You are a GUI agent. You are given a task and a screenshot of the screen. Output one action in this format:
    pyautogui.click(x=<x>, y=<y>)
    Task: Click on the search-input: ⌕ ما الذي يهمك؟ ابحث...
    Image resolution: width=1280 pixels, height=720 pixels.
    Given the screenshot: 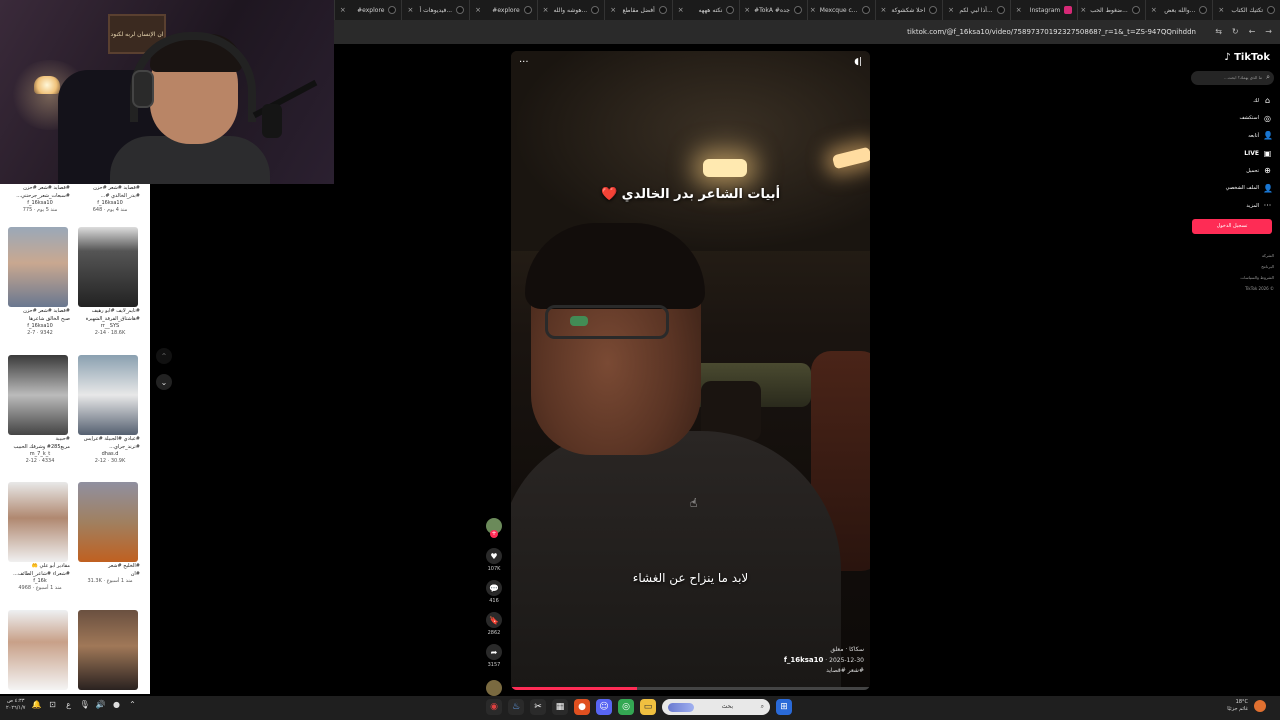 What is the action you would take?
    pyautogui.click(x=1232, y=78)
    